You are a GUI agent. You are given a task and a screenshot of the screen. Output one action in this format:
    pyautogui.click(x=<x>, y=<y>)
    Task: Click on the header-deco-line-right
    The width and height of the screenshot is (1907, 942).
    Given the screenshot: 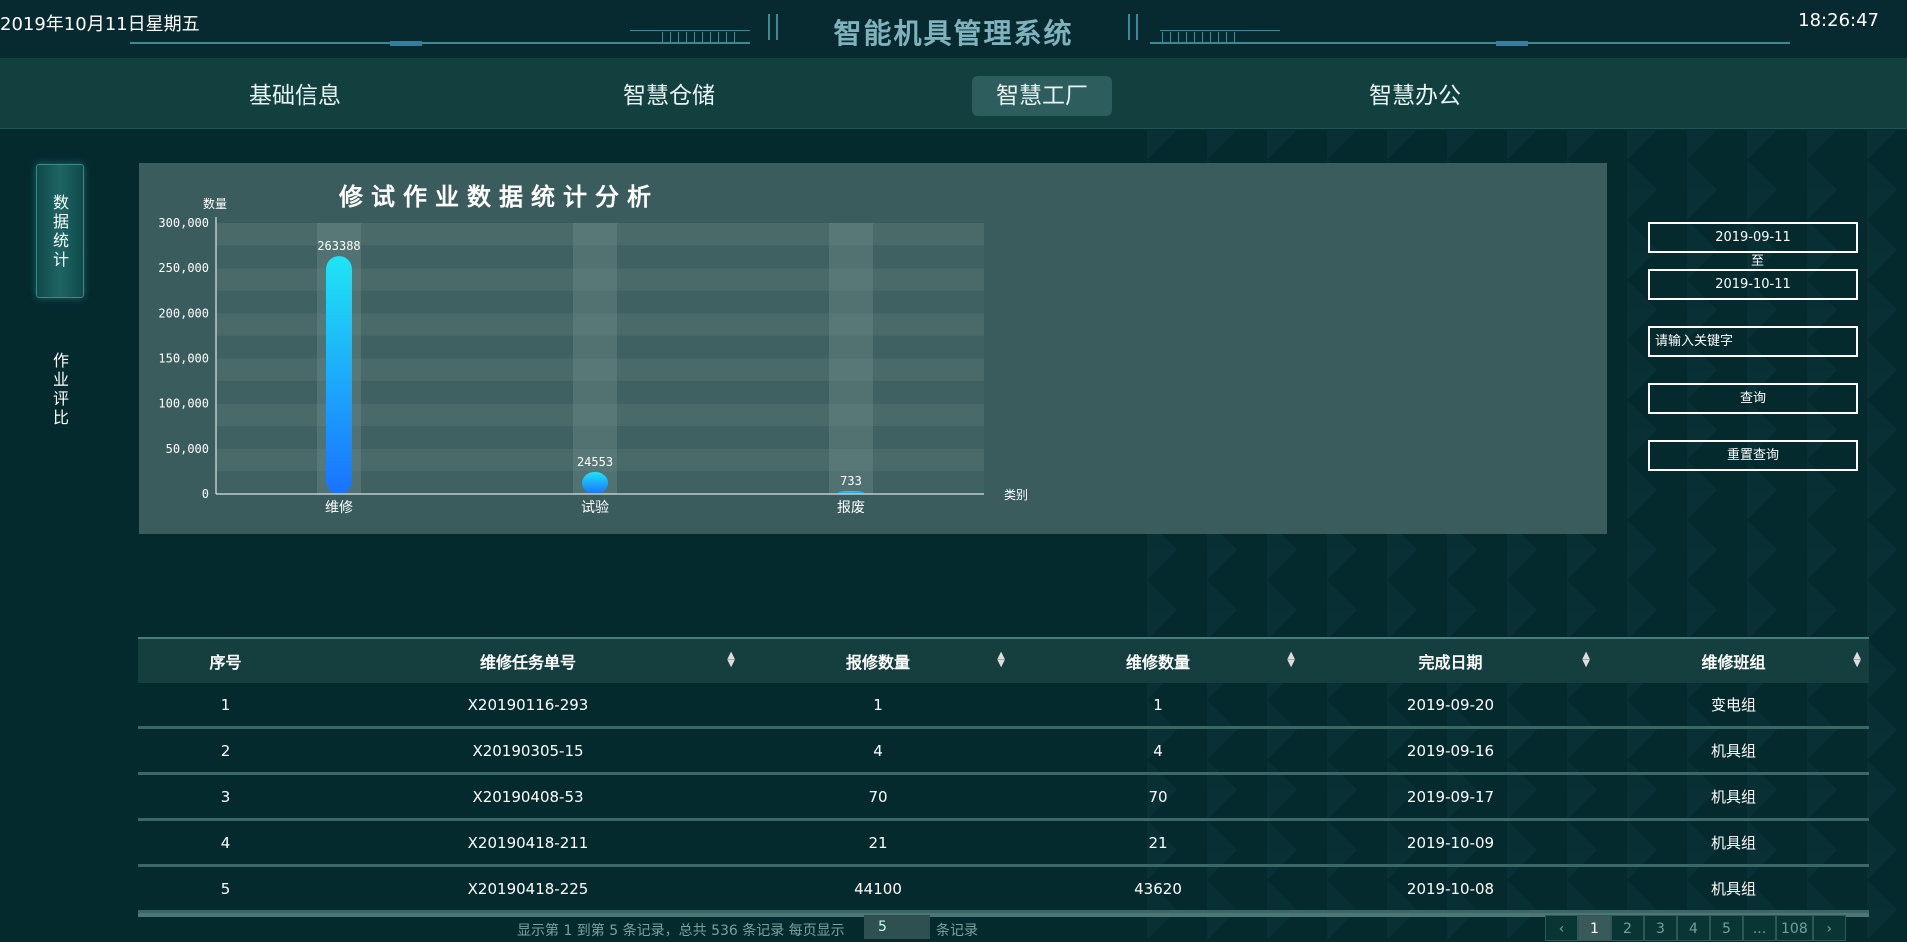 What is the action you would take?
    pyautogui.click(x=1470, y=43)
    